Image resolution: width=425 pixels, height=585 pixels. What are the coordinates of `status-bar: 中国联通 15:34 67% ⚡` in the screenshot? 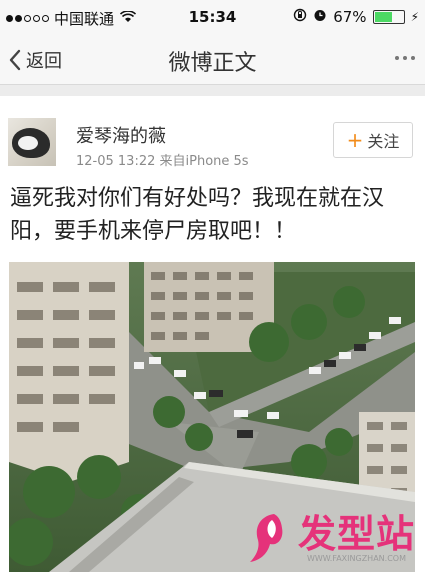 It's located at (212, 17).